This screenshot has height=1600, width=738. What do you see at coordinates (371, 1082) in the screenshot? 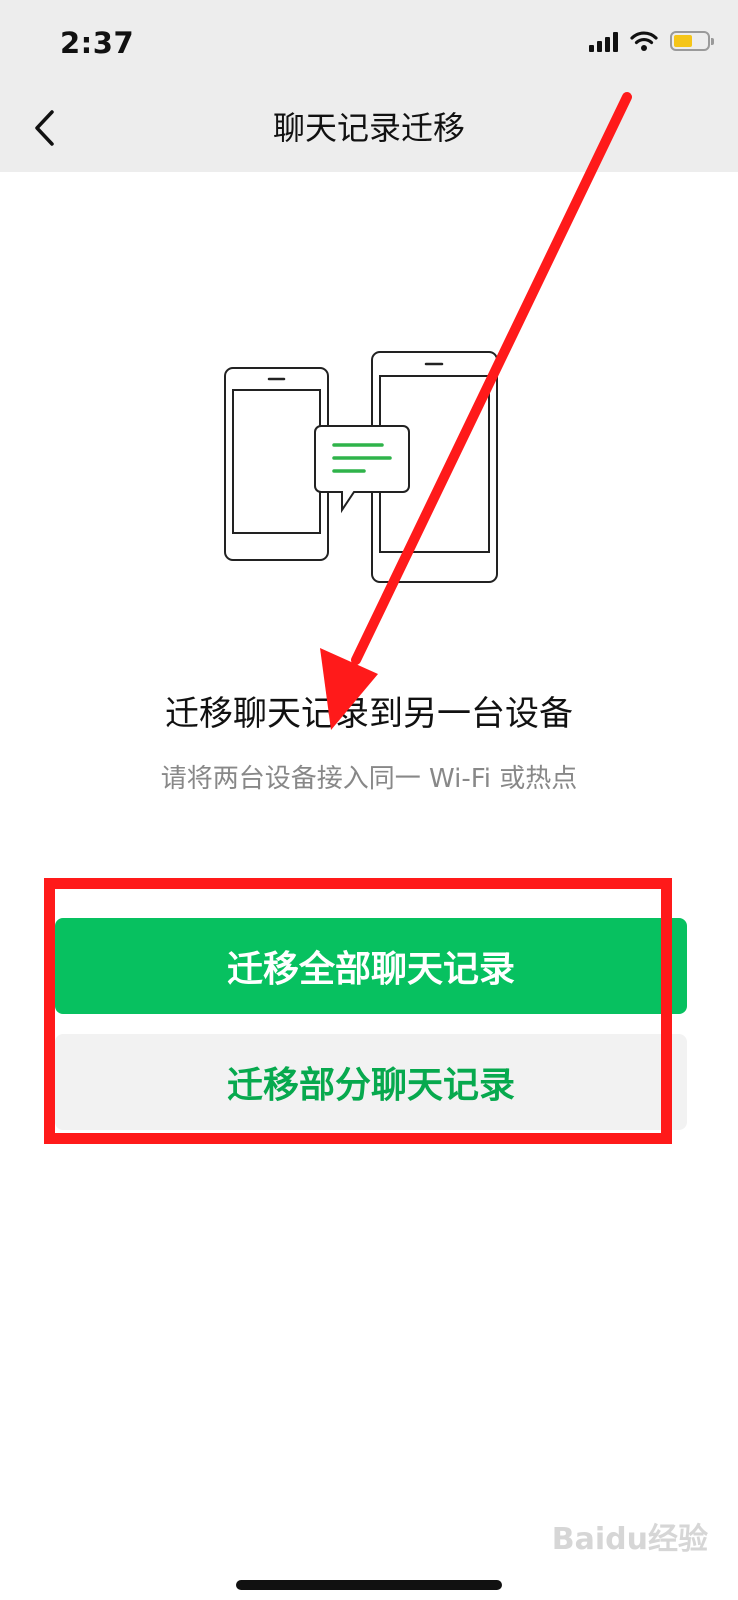
I see `migrate-partial-button: 迁移部分聊天记录` at bounding box center [371, 1082].